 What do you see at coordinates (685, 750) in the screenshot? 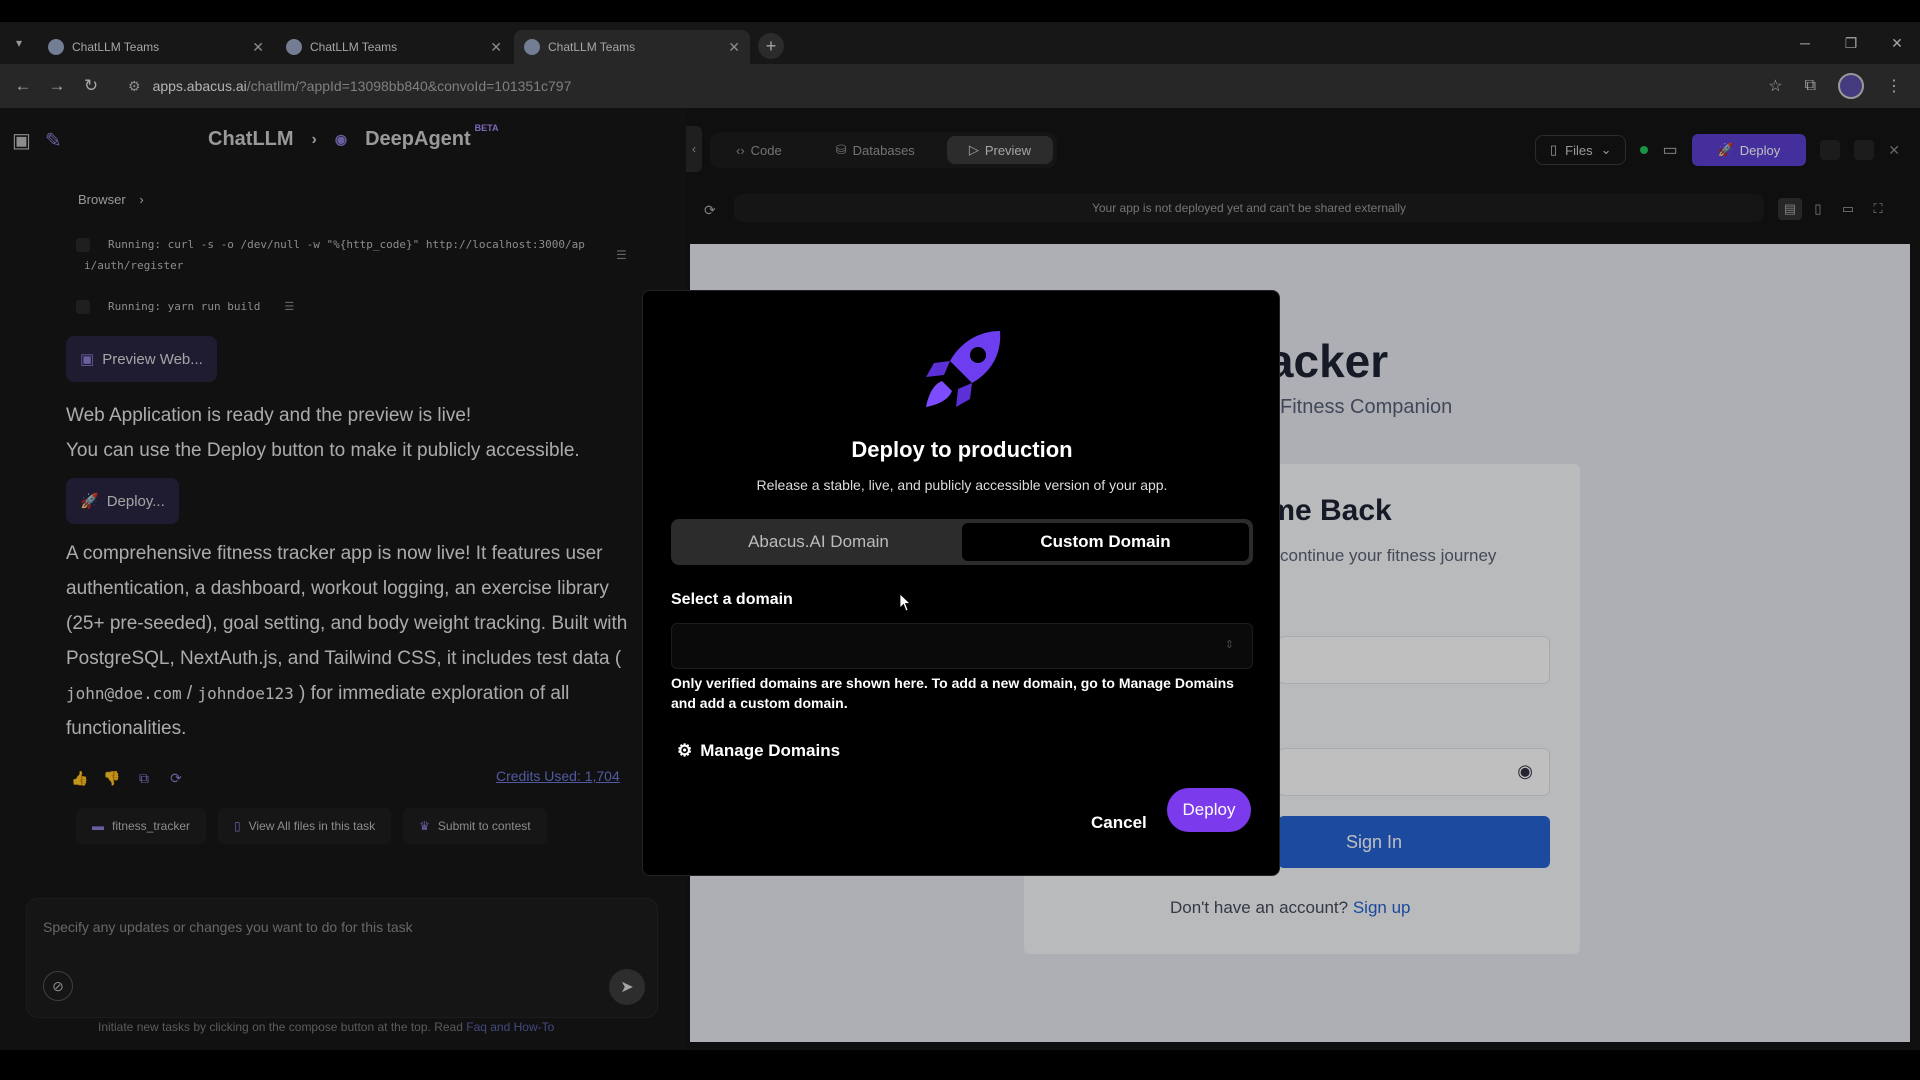
I see `gear-icon: ⚙` at bounding box center [685, 750].